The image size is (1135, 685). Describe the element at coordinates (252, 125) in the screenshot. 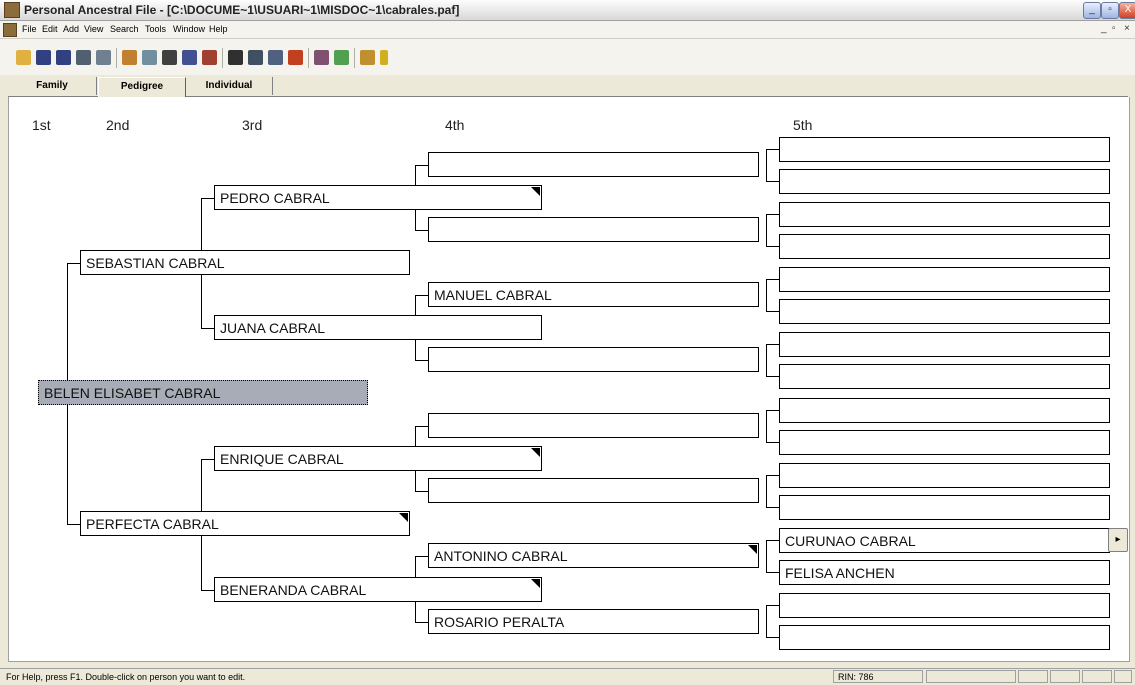

I see `generation-label: 3rd` at that location.